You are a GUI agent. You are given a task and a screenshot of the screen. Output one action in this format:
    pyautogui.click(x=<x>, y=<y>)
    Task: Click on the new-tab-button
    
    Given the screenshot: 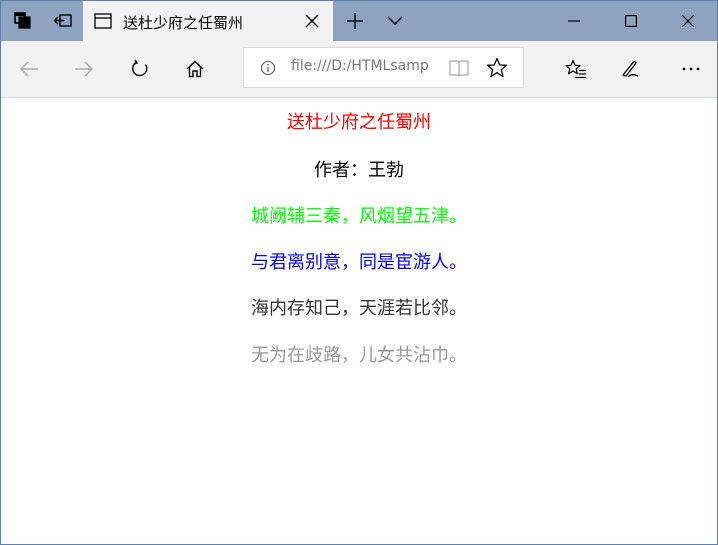 What is the action you would take?
    pyautogui.click(x=355, y=21)
    